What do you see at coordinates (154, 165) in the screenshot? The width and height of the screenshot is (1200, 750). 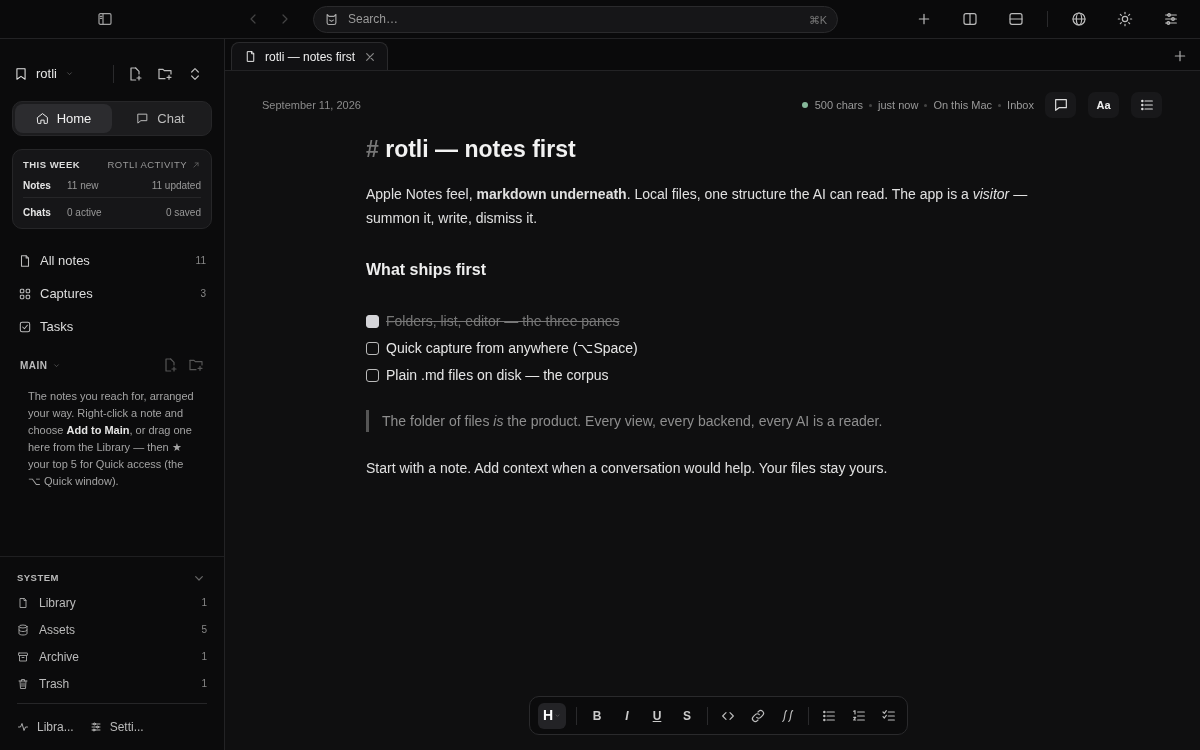 I see `activity-link: ROTLI ACTIVITY` at bounding box center [154, 165].